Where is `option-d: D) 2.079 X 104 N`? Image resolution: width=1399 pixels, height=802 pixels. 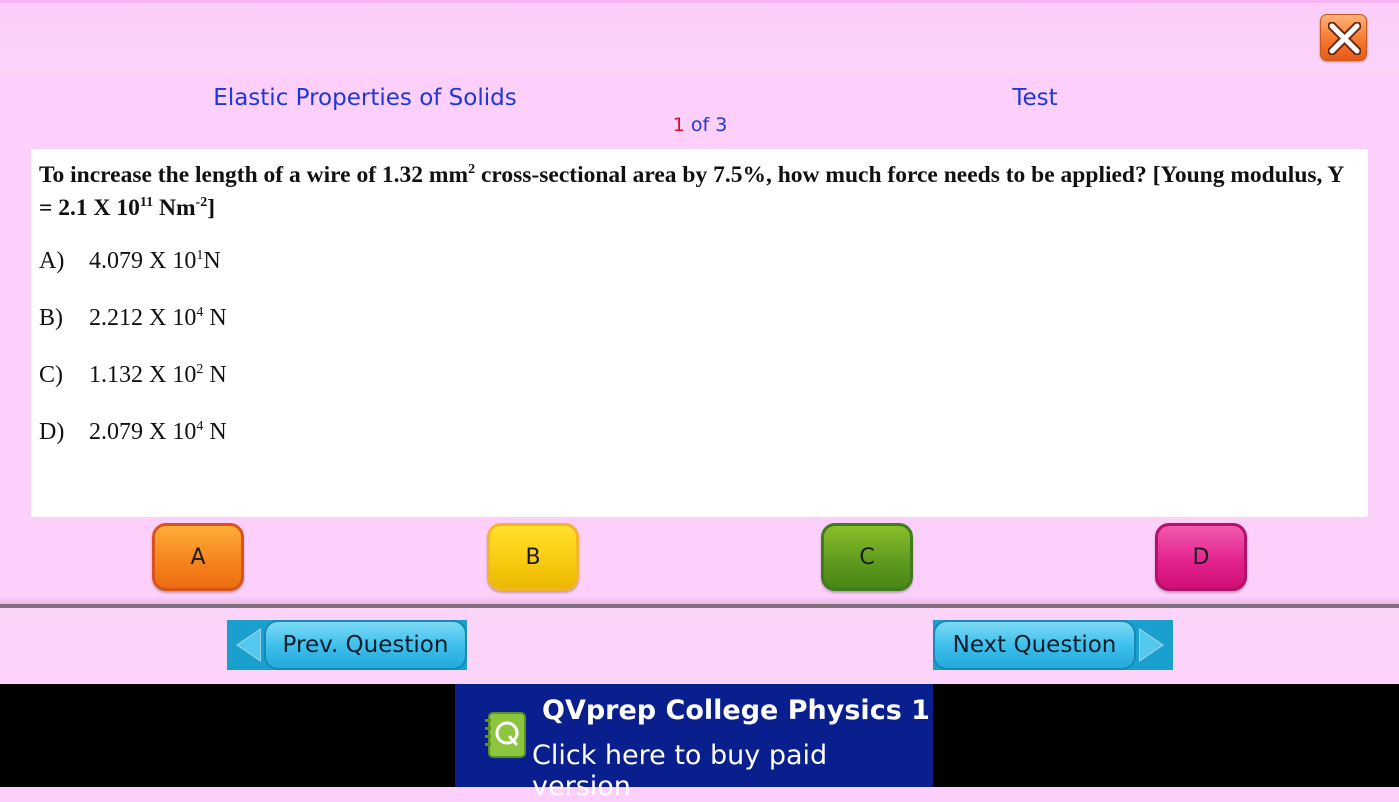
option-d: D) 2.079 X 104 N is located at coordinates (133, 432).